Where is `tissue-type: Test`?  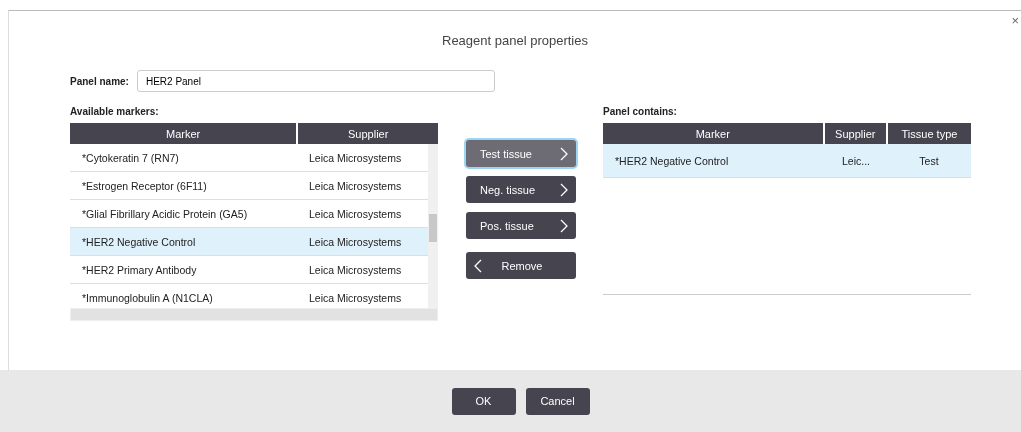 tissue-type: Test is located at coordinates (929, 160).